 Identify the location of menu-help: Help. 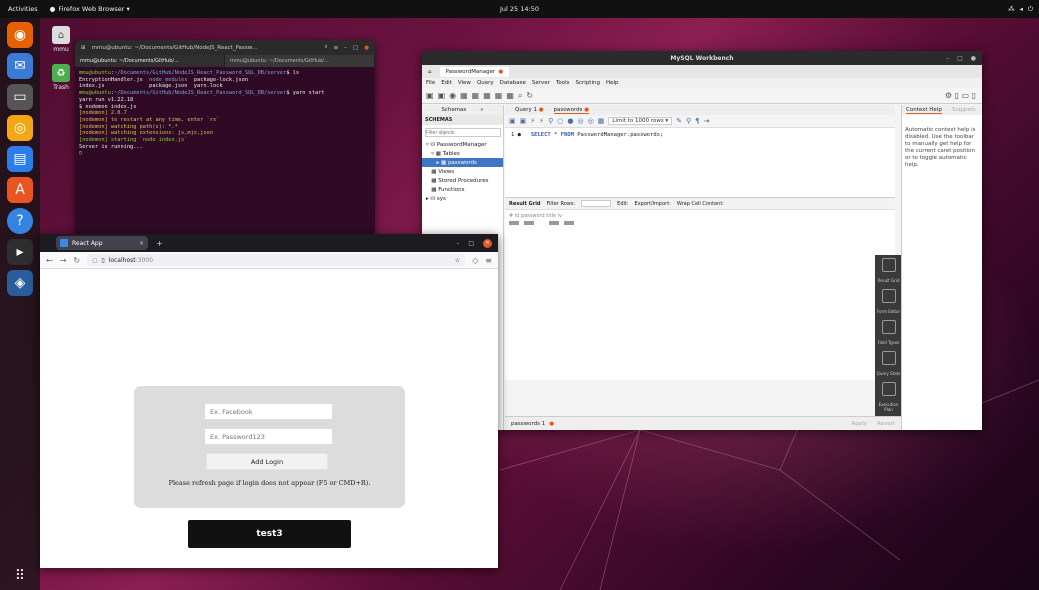
(612, 83).